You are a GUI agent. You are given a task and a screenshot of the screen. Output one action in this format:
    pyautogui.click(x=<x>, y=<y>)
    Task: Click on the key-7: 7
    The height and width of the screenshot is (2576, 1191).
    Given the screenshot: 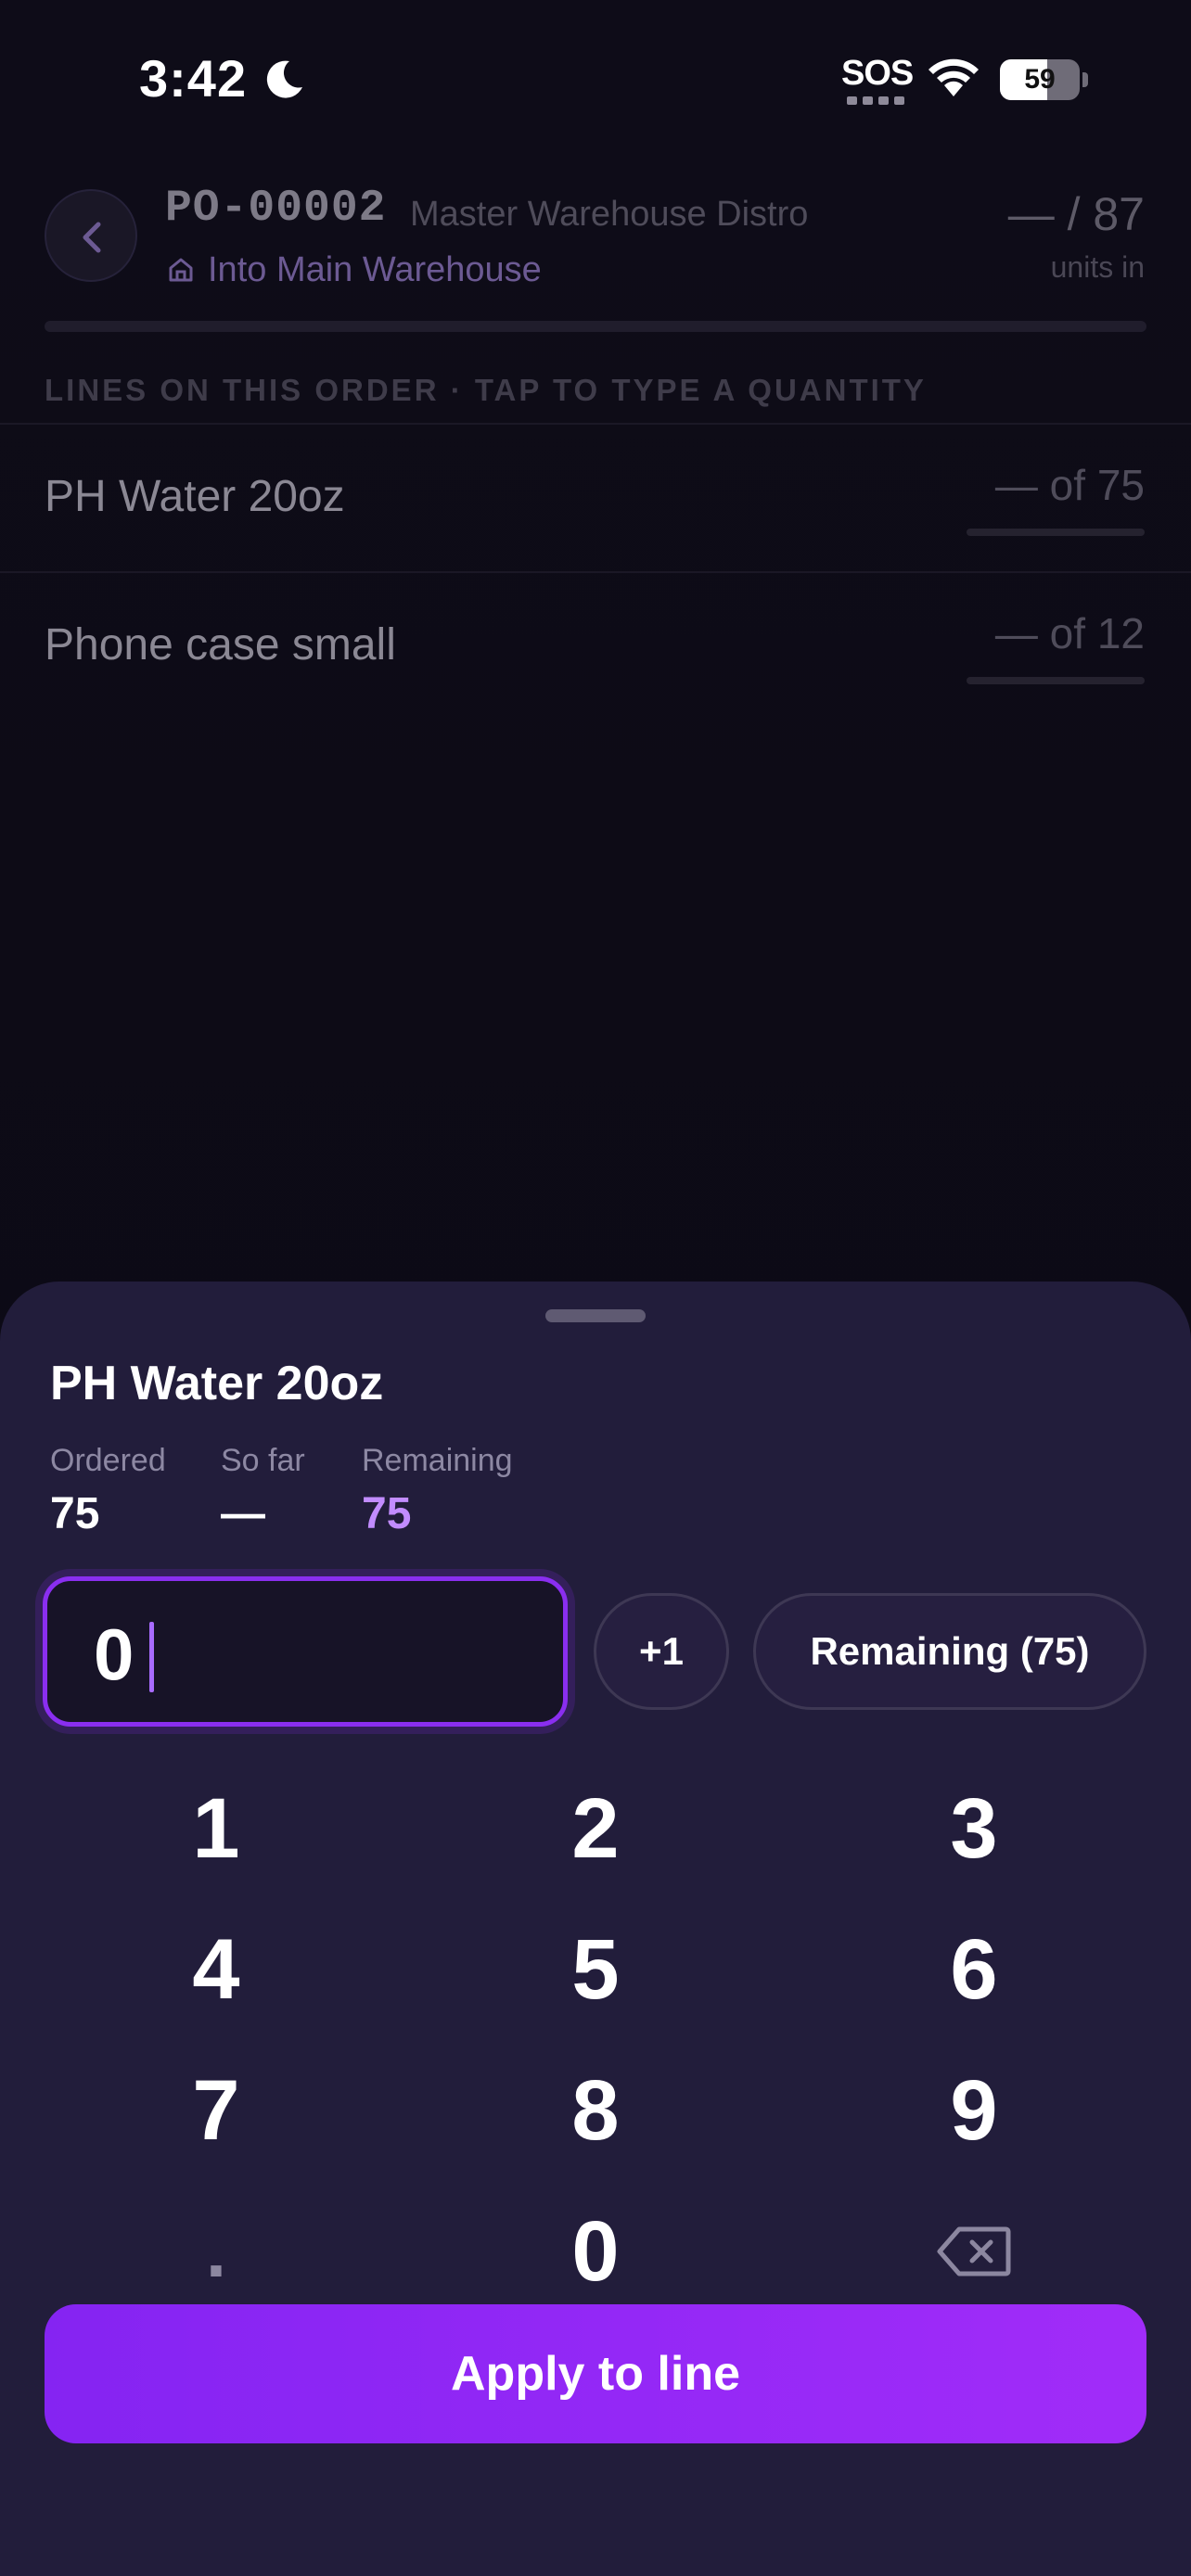 What is the action you would take?
    pyautogui.click(x=216, y=2111)
    